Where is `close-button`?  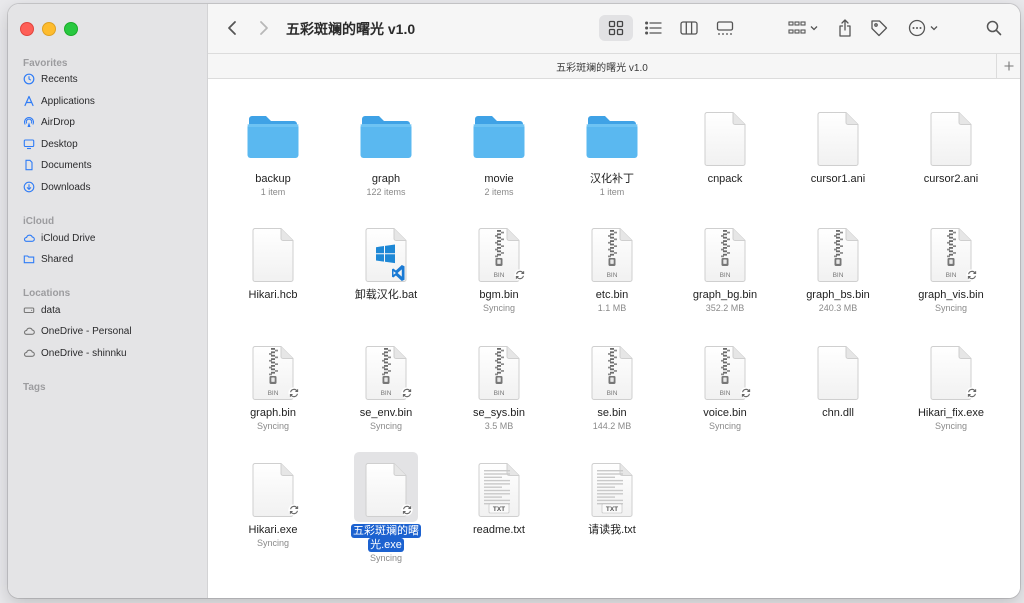 close-button is located at coordinates (27, 29).